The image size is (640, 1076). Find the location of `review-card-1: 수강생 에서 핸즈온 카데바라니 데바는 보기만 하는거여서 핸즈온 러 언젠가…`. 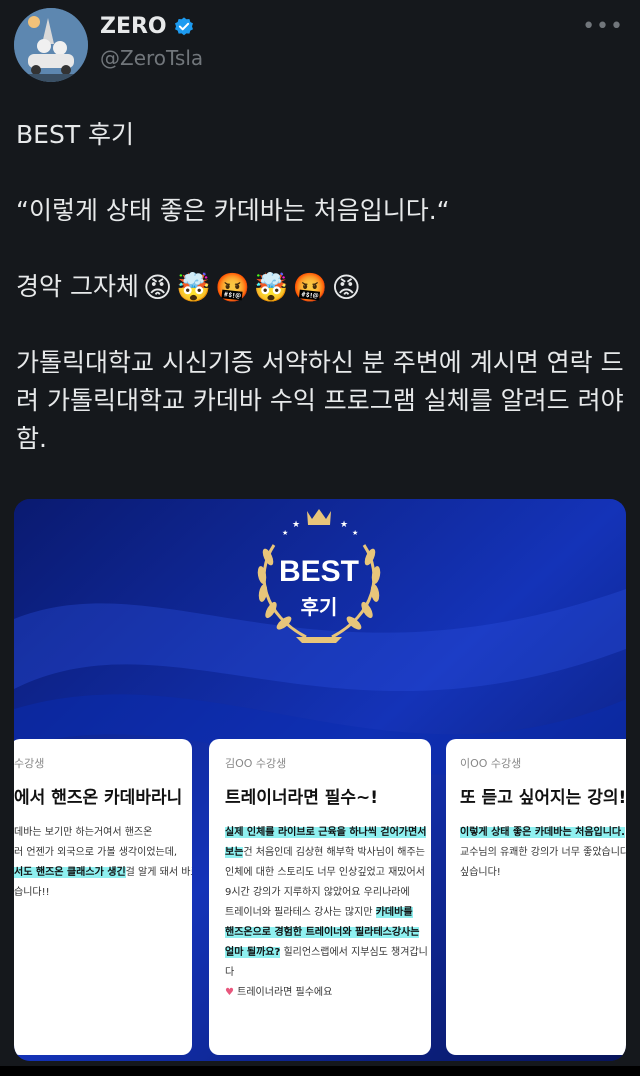

review-card-1: 수강생 에서 핸즈온 카데바라니 데바는 보기만 하는거여서 핸즈온 러 언젠가… is located at coordinates (103, 897).